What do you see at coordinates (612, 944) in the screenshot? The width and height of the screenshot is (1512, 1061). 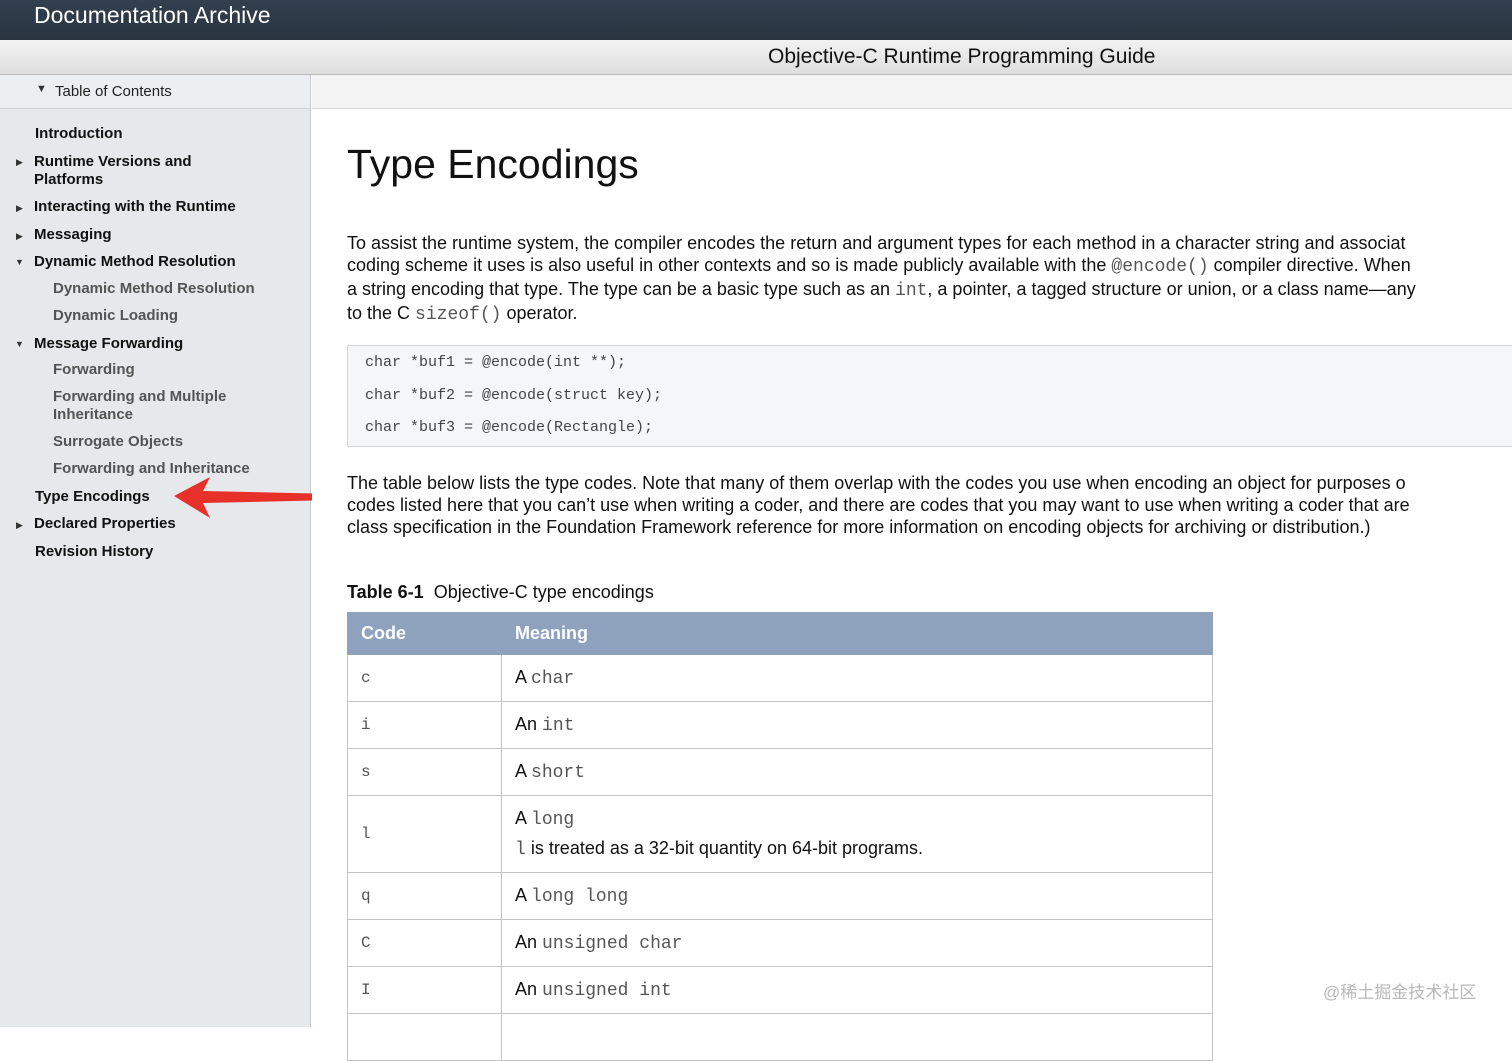 I see `inline-code: unsigned char` at bounding box center [612, 944].